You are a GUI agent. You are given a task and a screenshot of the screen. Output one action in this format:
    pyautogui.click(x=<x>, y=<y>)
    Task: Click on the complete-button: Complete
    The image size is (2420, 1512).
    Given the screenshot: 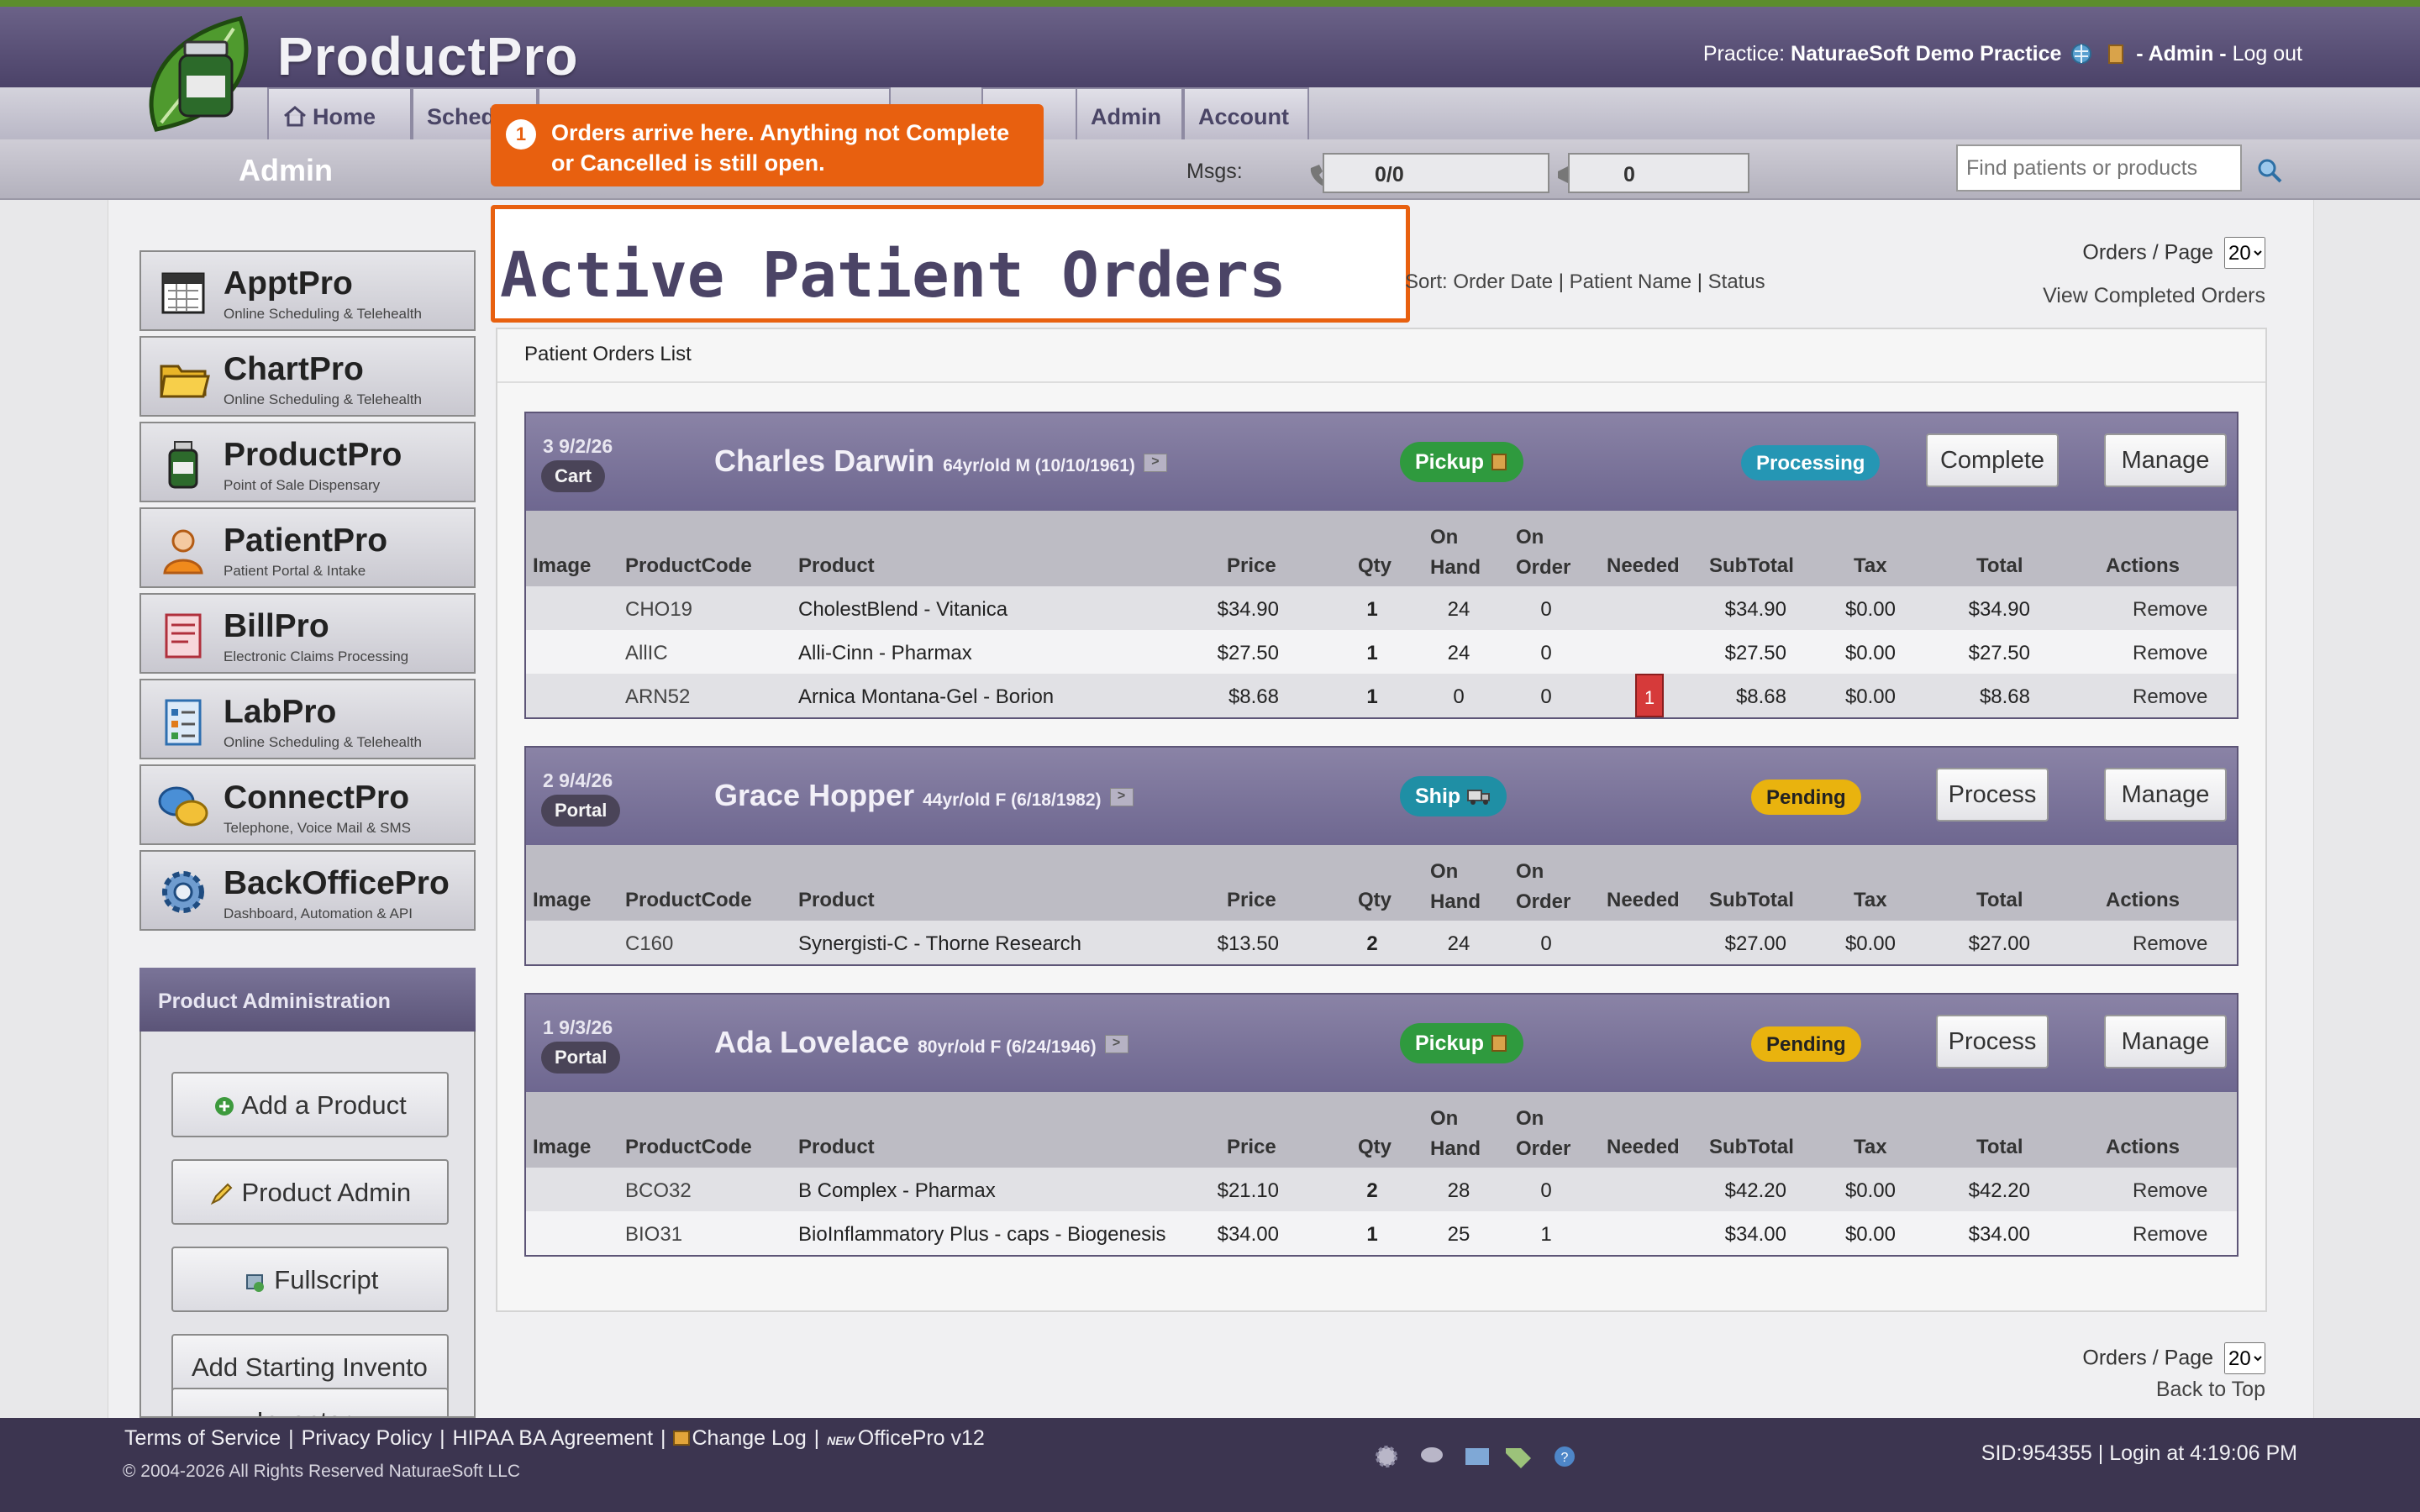 What is the action you would take?
    pyautogui.click(x=1992, y=460)
    